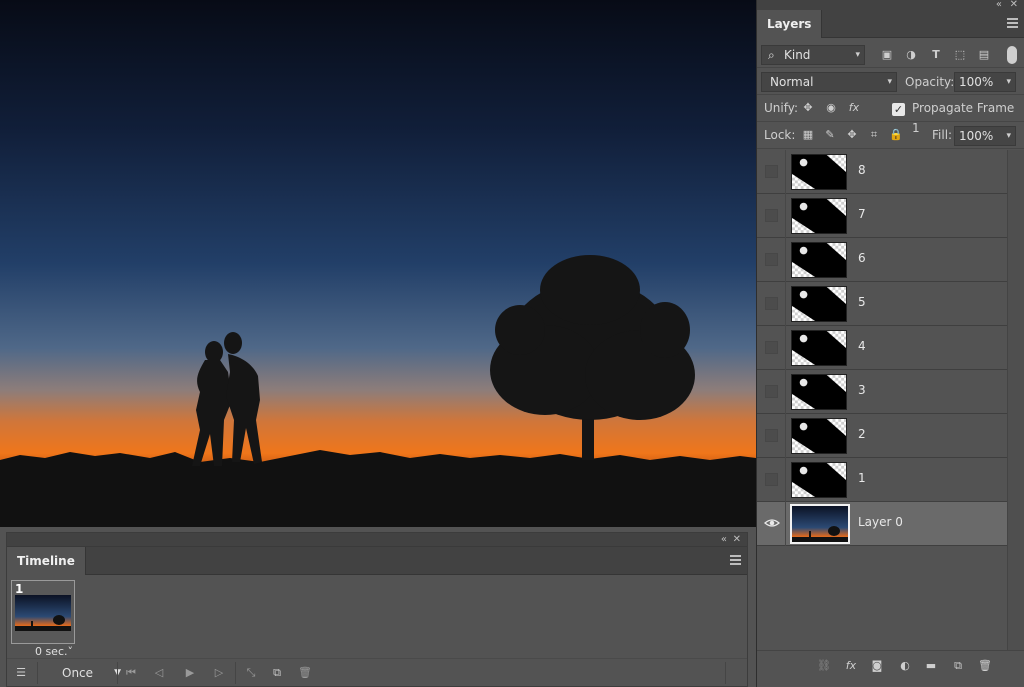 The image size is (1024, 687). Describe the element at coordinates (898, 109) in the screenshot. I see `propagate-frame-checkbox: ✓` at that location.